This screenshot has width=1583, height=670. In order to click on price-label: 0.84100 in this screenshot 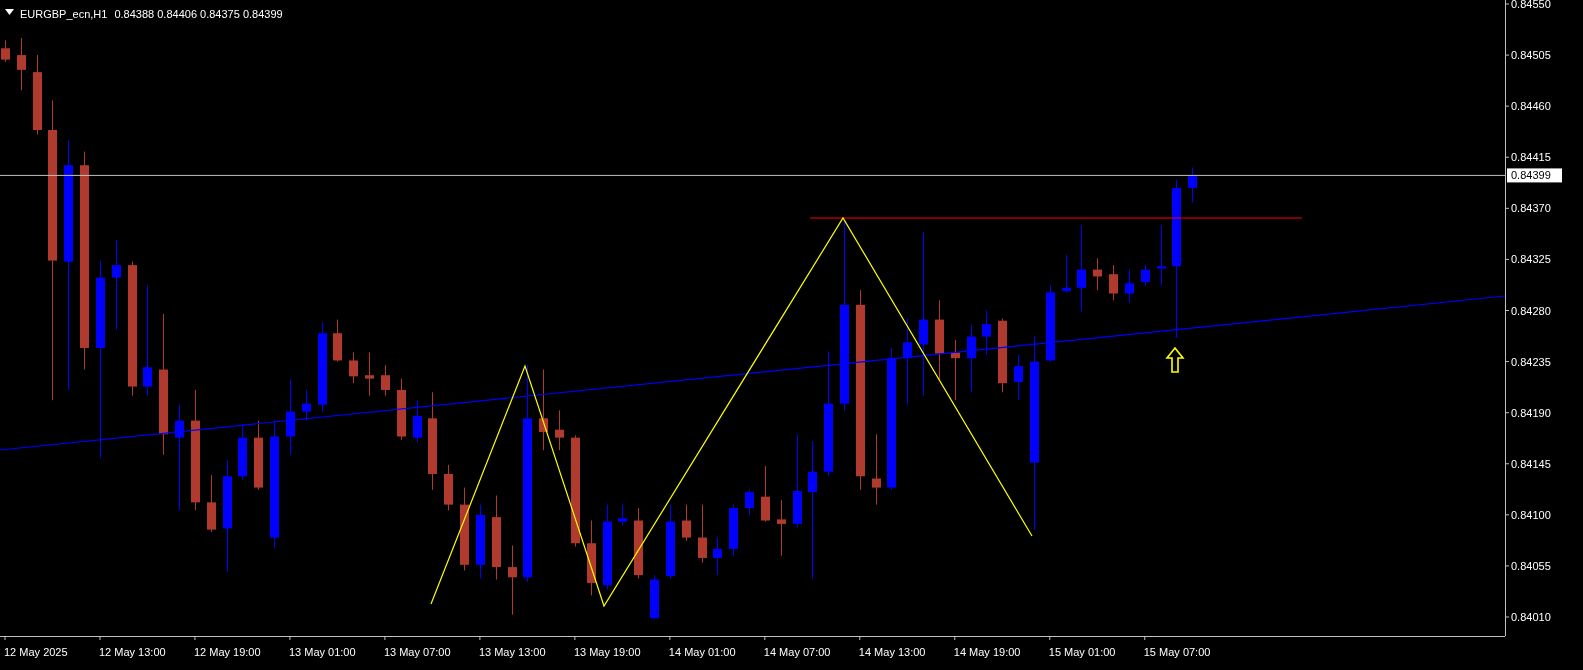, I will do `click(1531, 514)`.